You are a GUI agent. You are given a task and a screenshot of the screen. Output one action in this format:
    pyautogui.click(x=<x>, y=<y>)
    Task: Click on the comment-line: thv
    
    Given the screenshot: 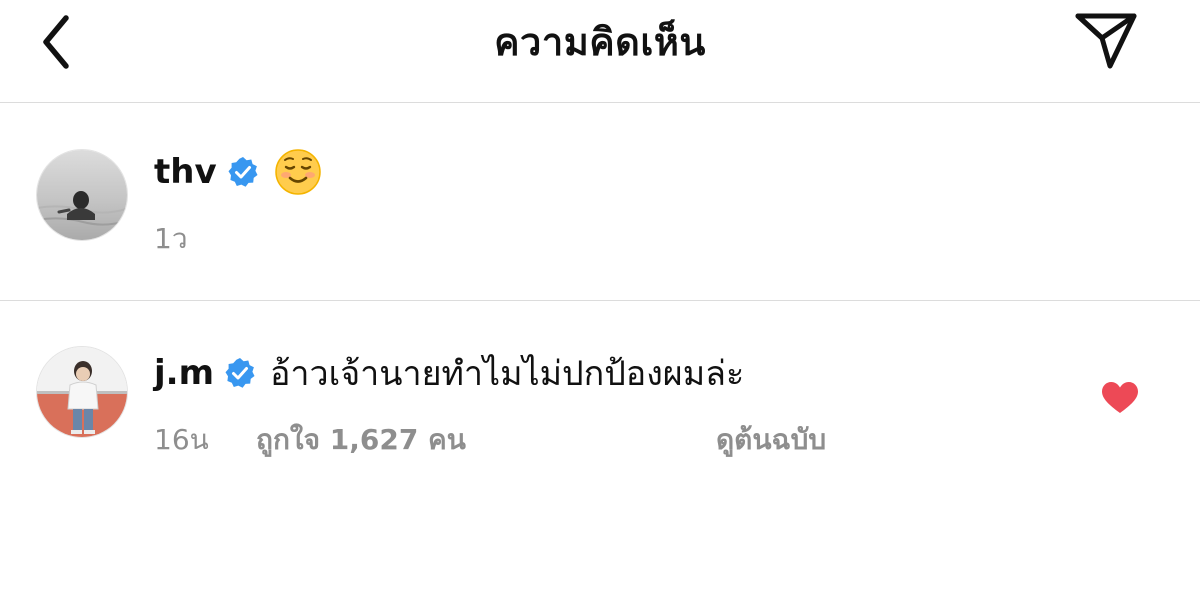 What is the action you would take?
    pyautogui.click(x=238, y=172)
    